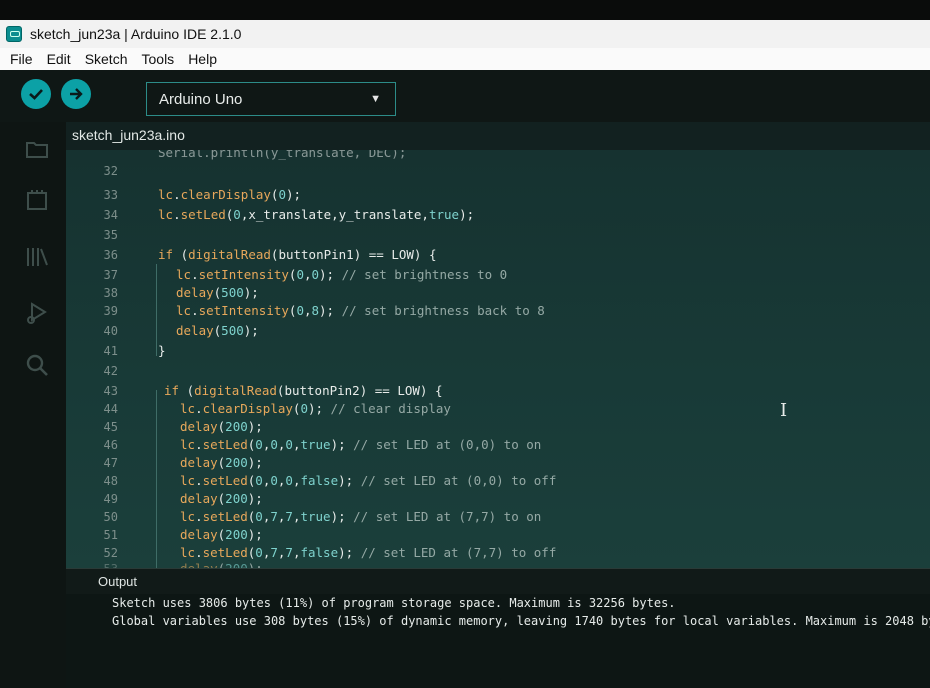  Describe the element at coordinates (37, 201) in the screenshot. I see `board-icon` at that location.